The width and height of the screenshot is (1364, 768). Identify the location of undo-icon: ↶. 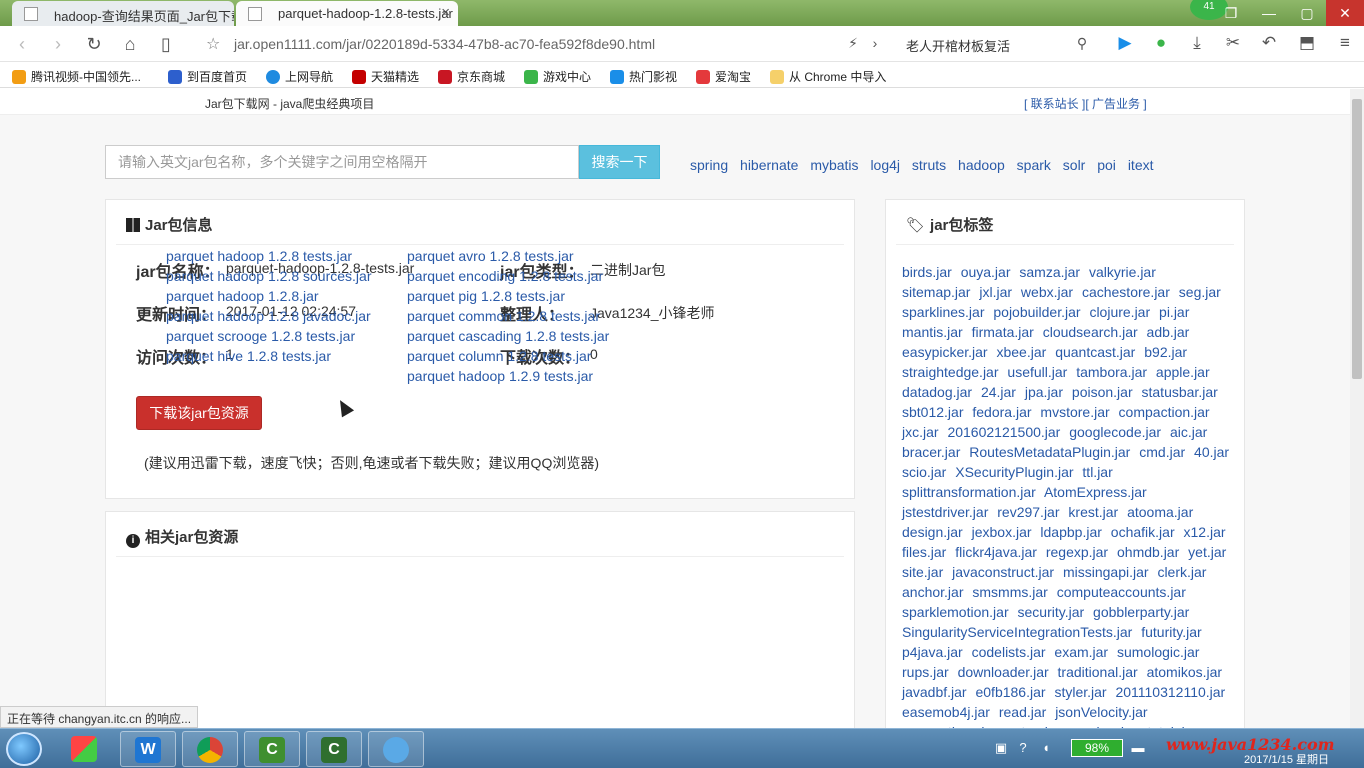
(1269, 43).